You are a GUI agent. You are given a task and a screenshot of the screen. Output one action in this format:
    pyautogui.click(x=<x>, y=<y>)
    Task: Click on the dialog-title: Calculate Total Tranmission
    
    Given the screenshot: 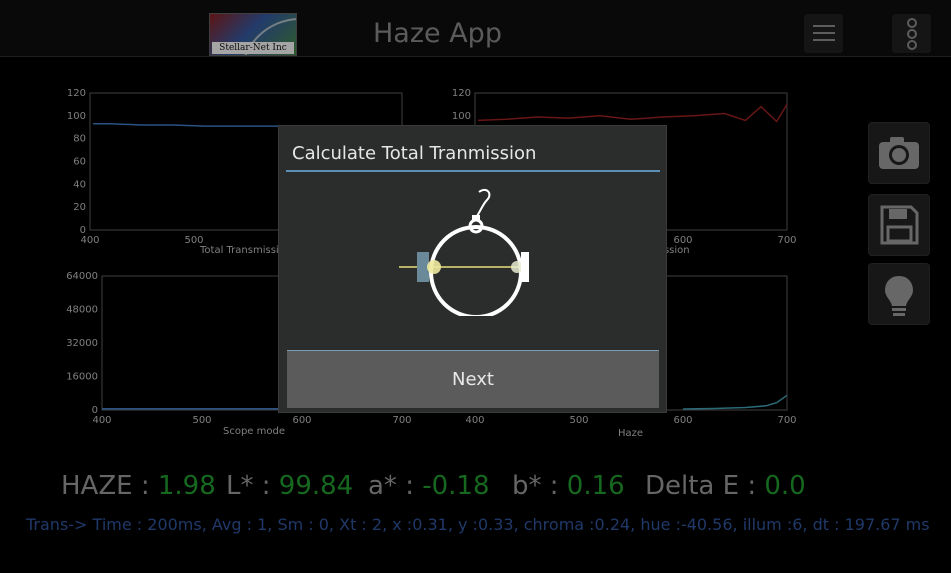 What is the action you would take?
    pyautogui.click(x=414, y=153)
    